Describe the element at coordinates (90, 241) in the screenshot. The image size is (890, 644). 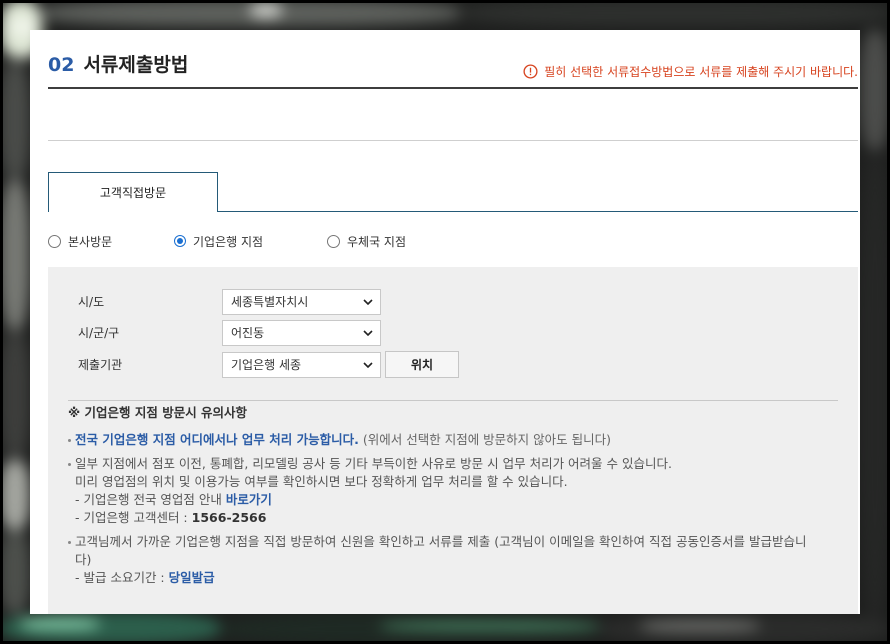
I see `radio-label: 본사방문` at that location.